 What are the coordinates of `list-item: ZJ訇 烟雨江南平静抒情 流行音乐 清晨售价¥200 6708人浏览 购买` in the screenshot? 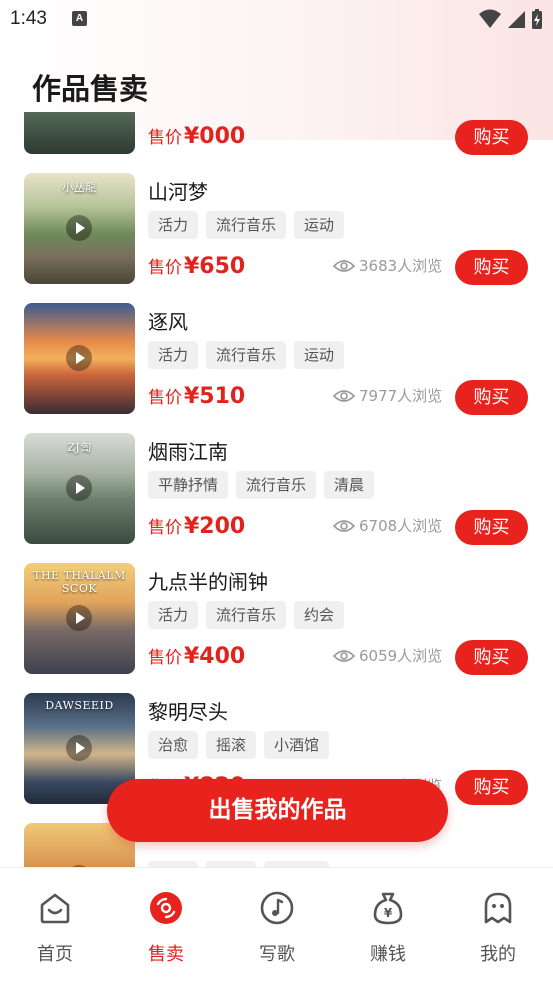 It's located at (276, 481).